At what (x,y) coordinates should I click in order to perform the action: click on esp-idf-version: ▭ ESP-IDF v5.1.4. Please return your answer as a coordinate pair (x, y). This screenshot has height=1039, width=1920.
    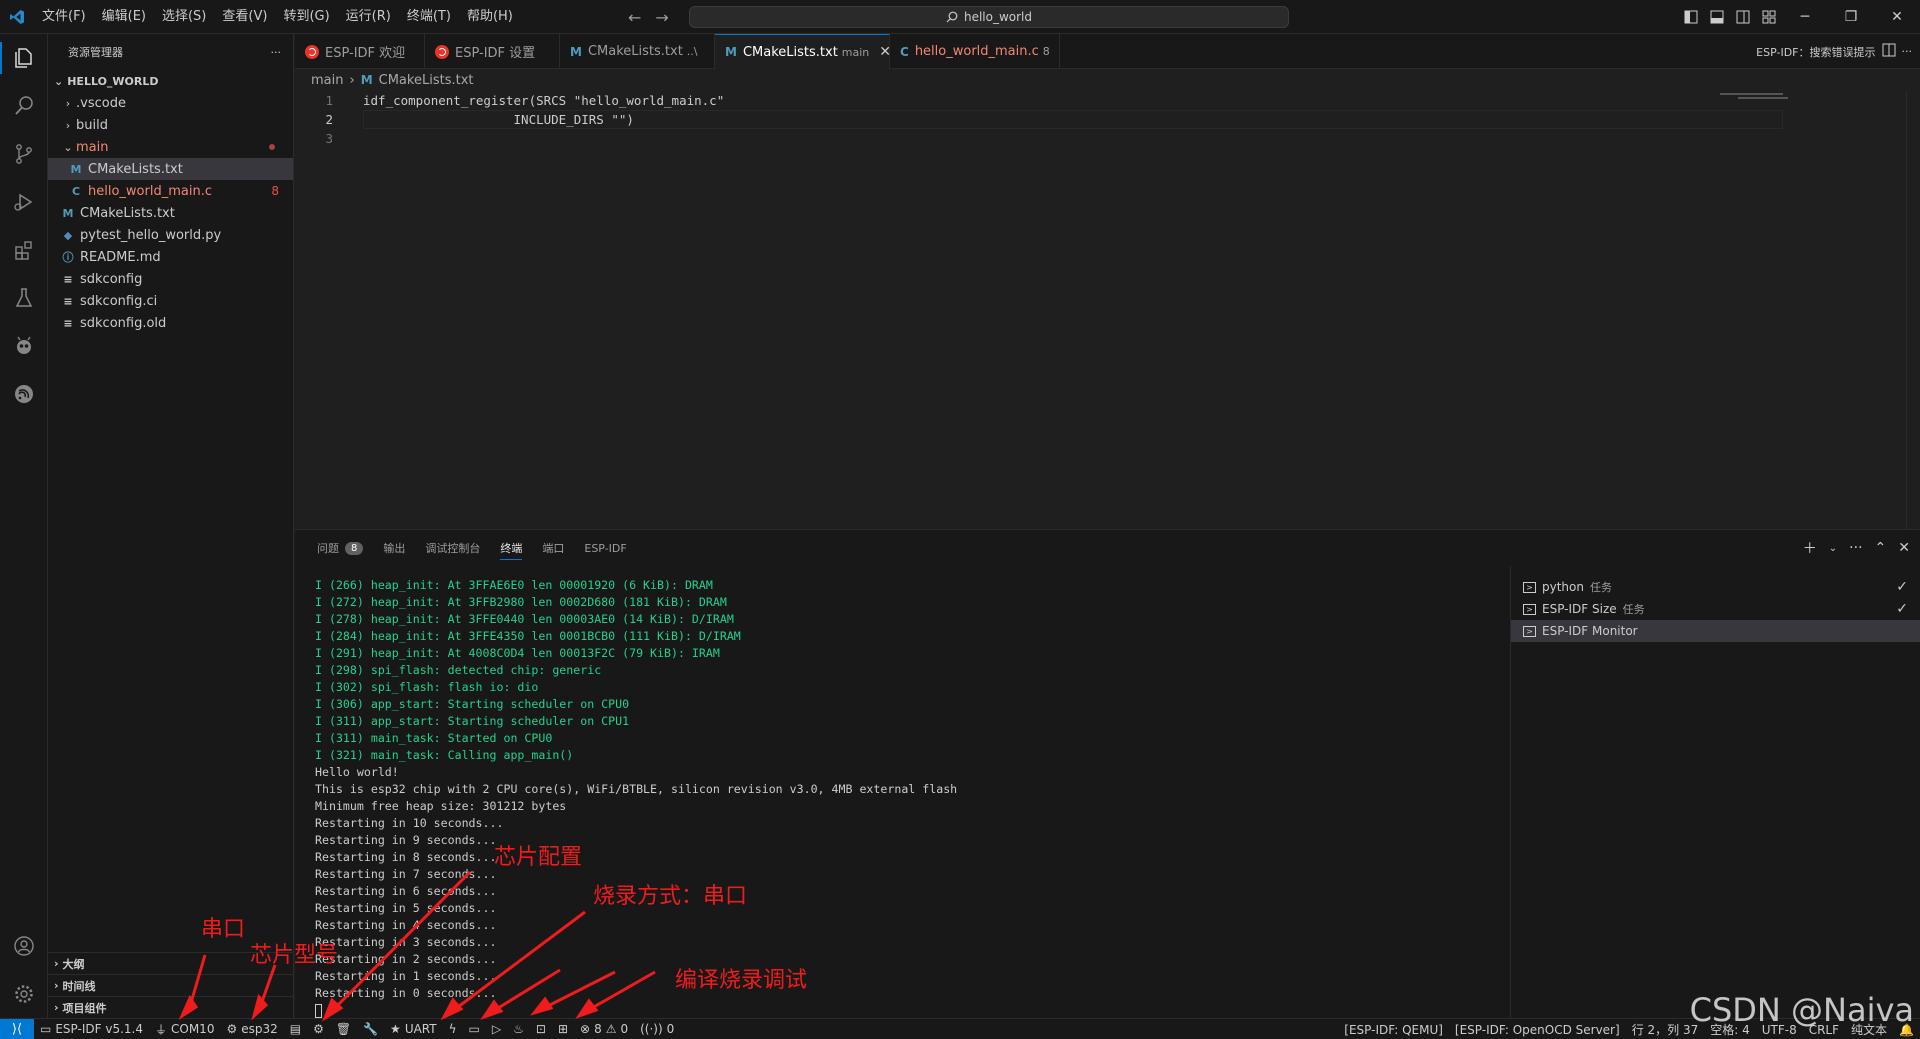
    Looking at the image, I should click on (91, 1029).